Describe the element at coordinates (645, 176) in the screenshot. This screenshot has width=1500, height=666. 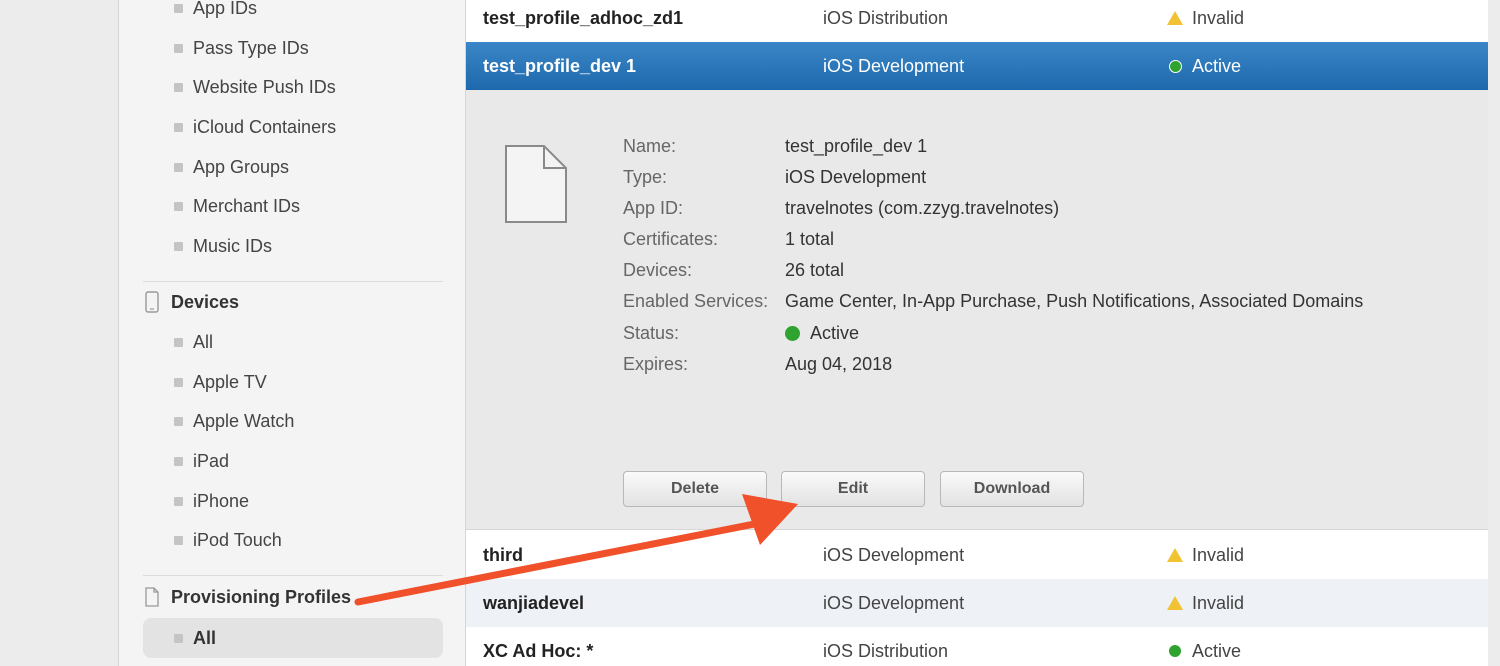
I see `field-label: Type:` at that location.